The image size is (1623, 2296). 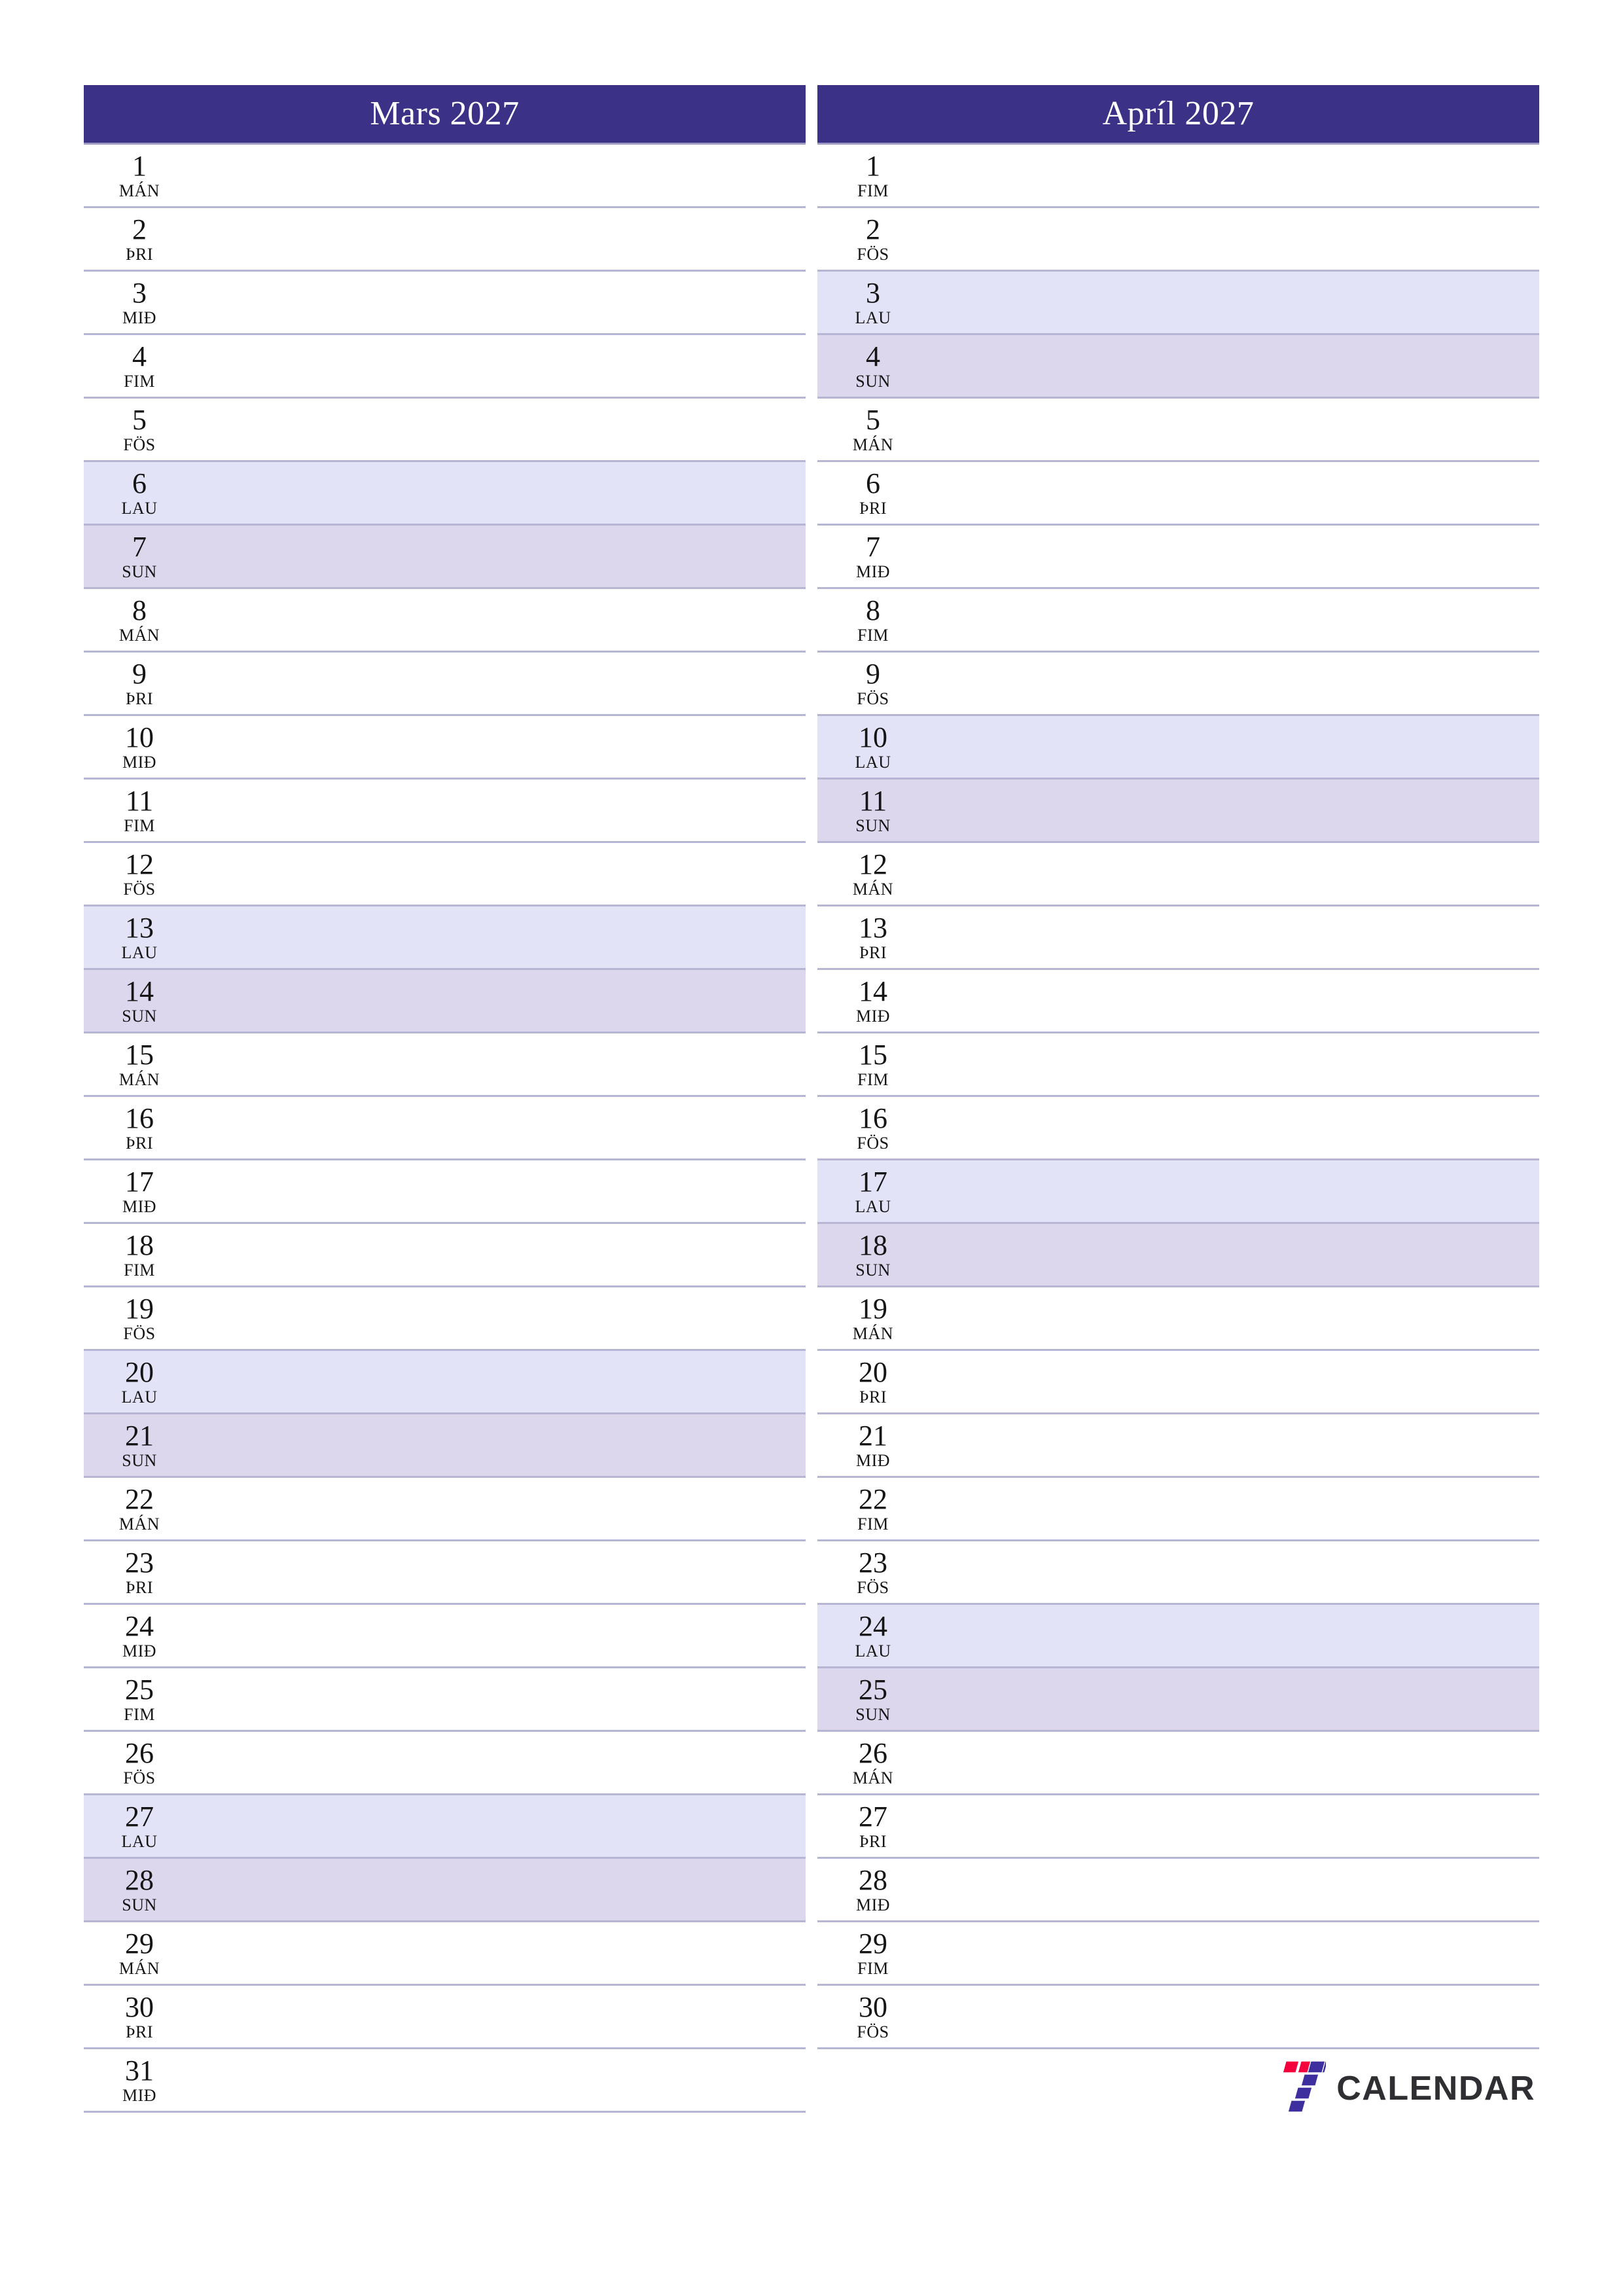 I want to click on day-row: 10 LAU, so click(x=1178, y=748).